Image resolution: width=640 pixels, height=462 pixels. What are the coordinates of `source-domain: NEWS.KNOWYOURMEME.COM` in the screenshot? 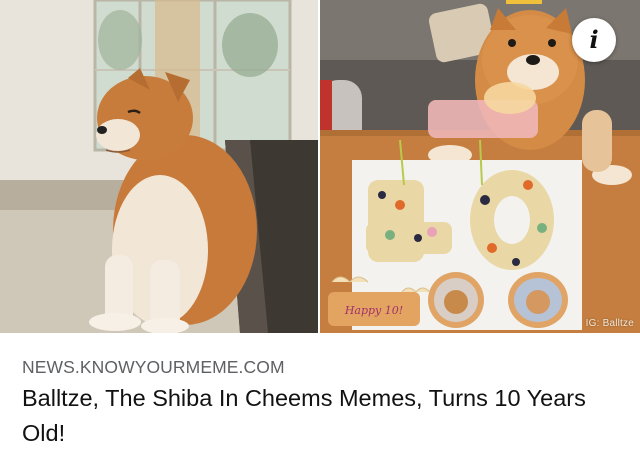 It's located at (153, 367).